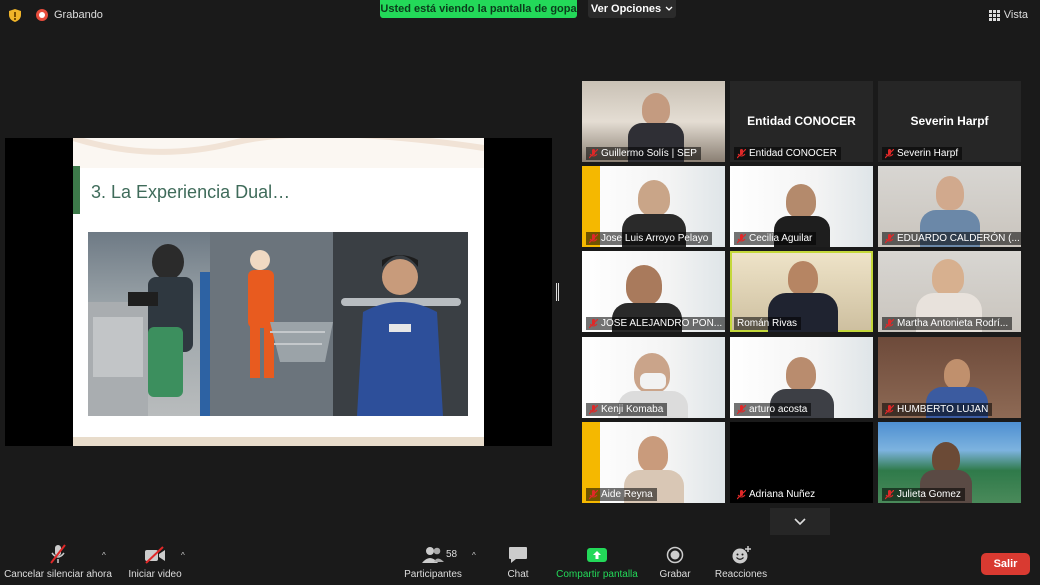  What do you see at coordinates (278, 153) in the screenshot?
I see `slide-header-decoration` at bounding box center [278, 153].